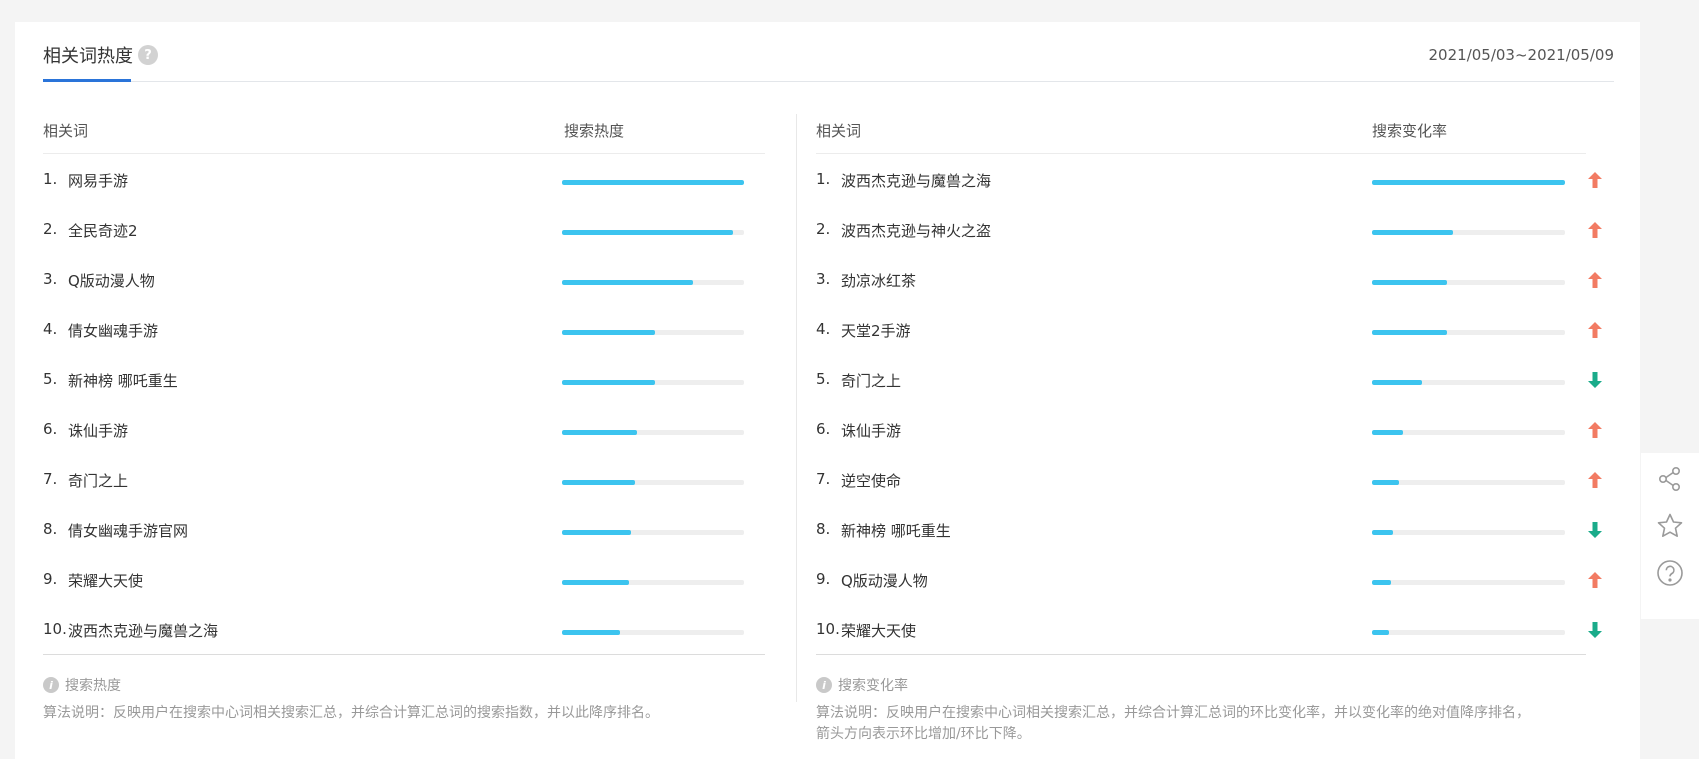 The width and height of the screenshot is (1699, 759). What do you see at coordinates (404, 529) in the screenshot?
I see `table-row: 8. 倩女幽魂手游官网` at bounding box center [404, 529].